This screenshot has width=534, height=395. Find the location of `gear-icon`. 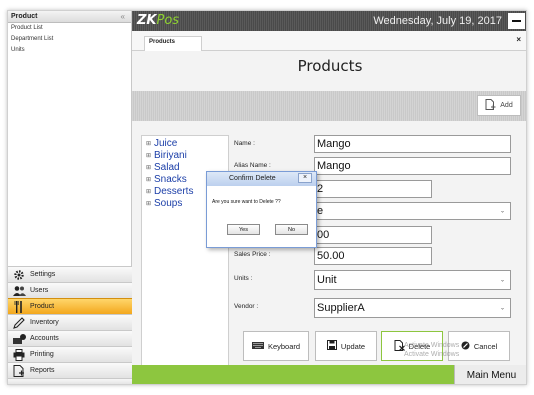

gear-icon is located at coordinates (19, 275).